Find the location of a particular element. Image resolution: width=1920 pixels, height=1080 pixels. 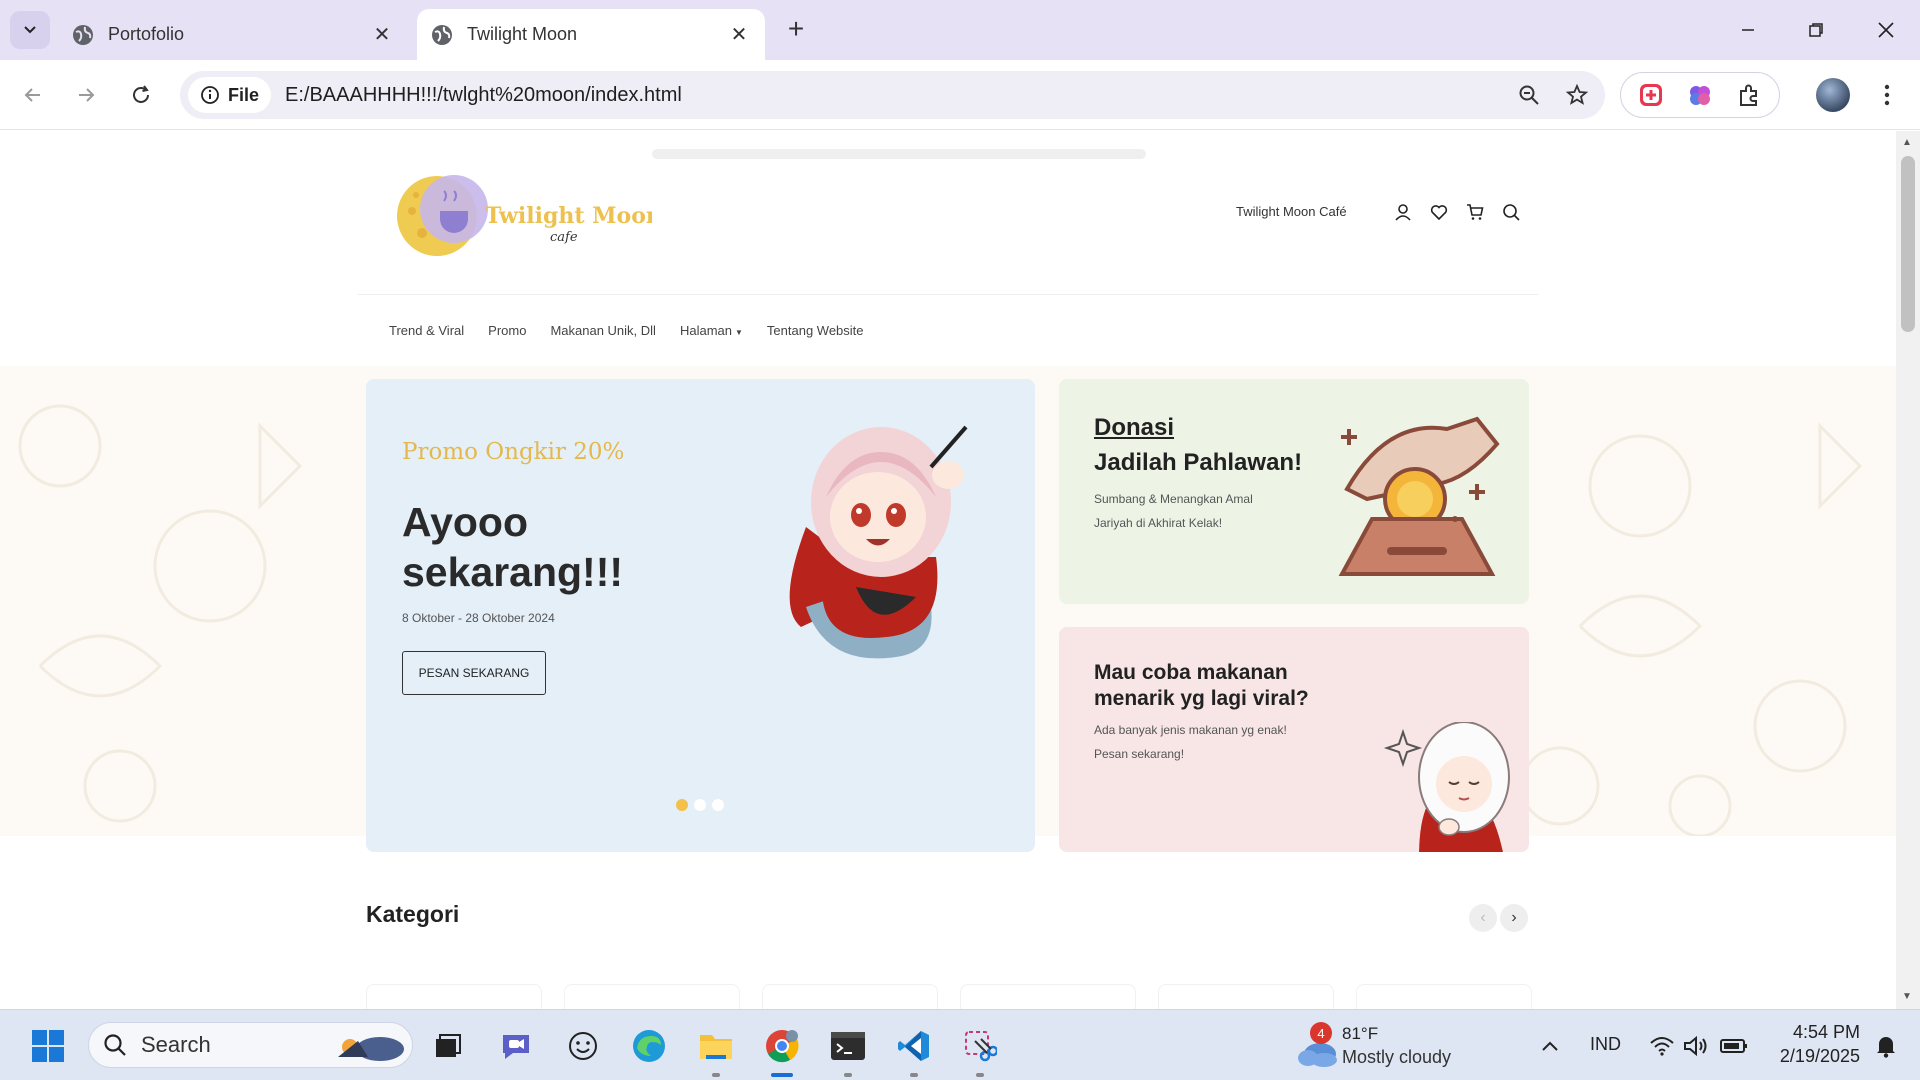

vscode-button is located at coordinates (914, 1046).